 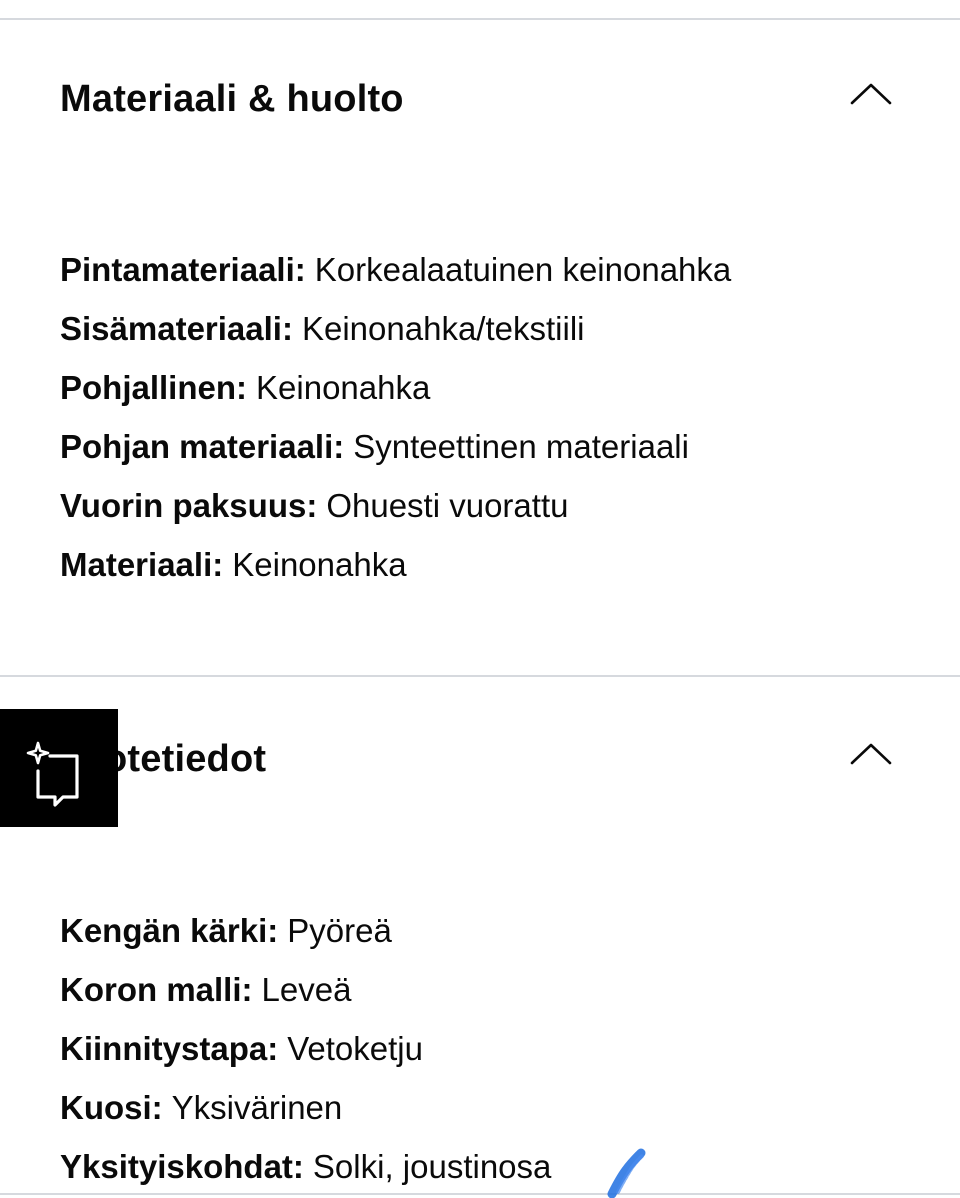 What do you see at coordinates (480, 761) in the screenshot?
I see `accordion-header-product-details: Tuotetiedot` at bounding box center [480, 761].